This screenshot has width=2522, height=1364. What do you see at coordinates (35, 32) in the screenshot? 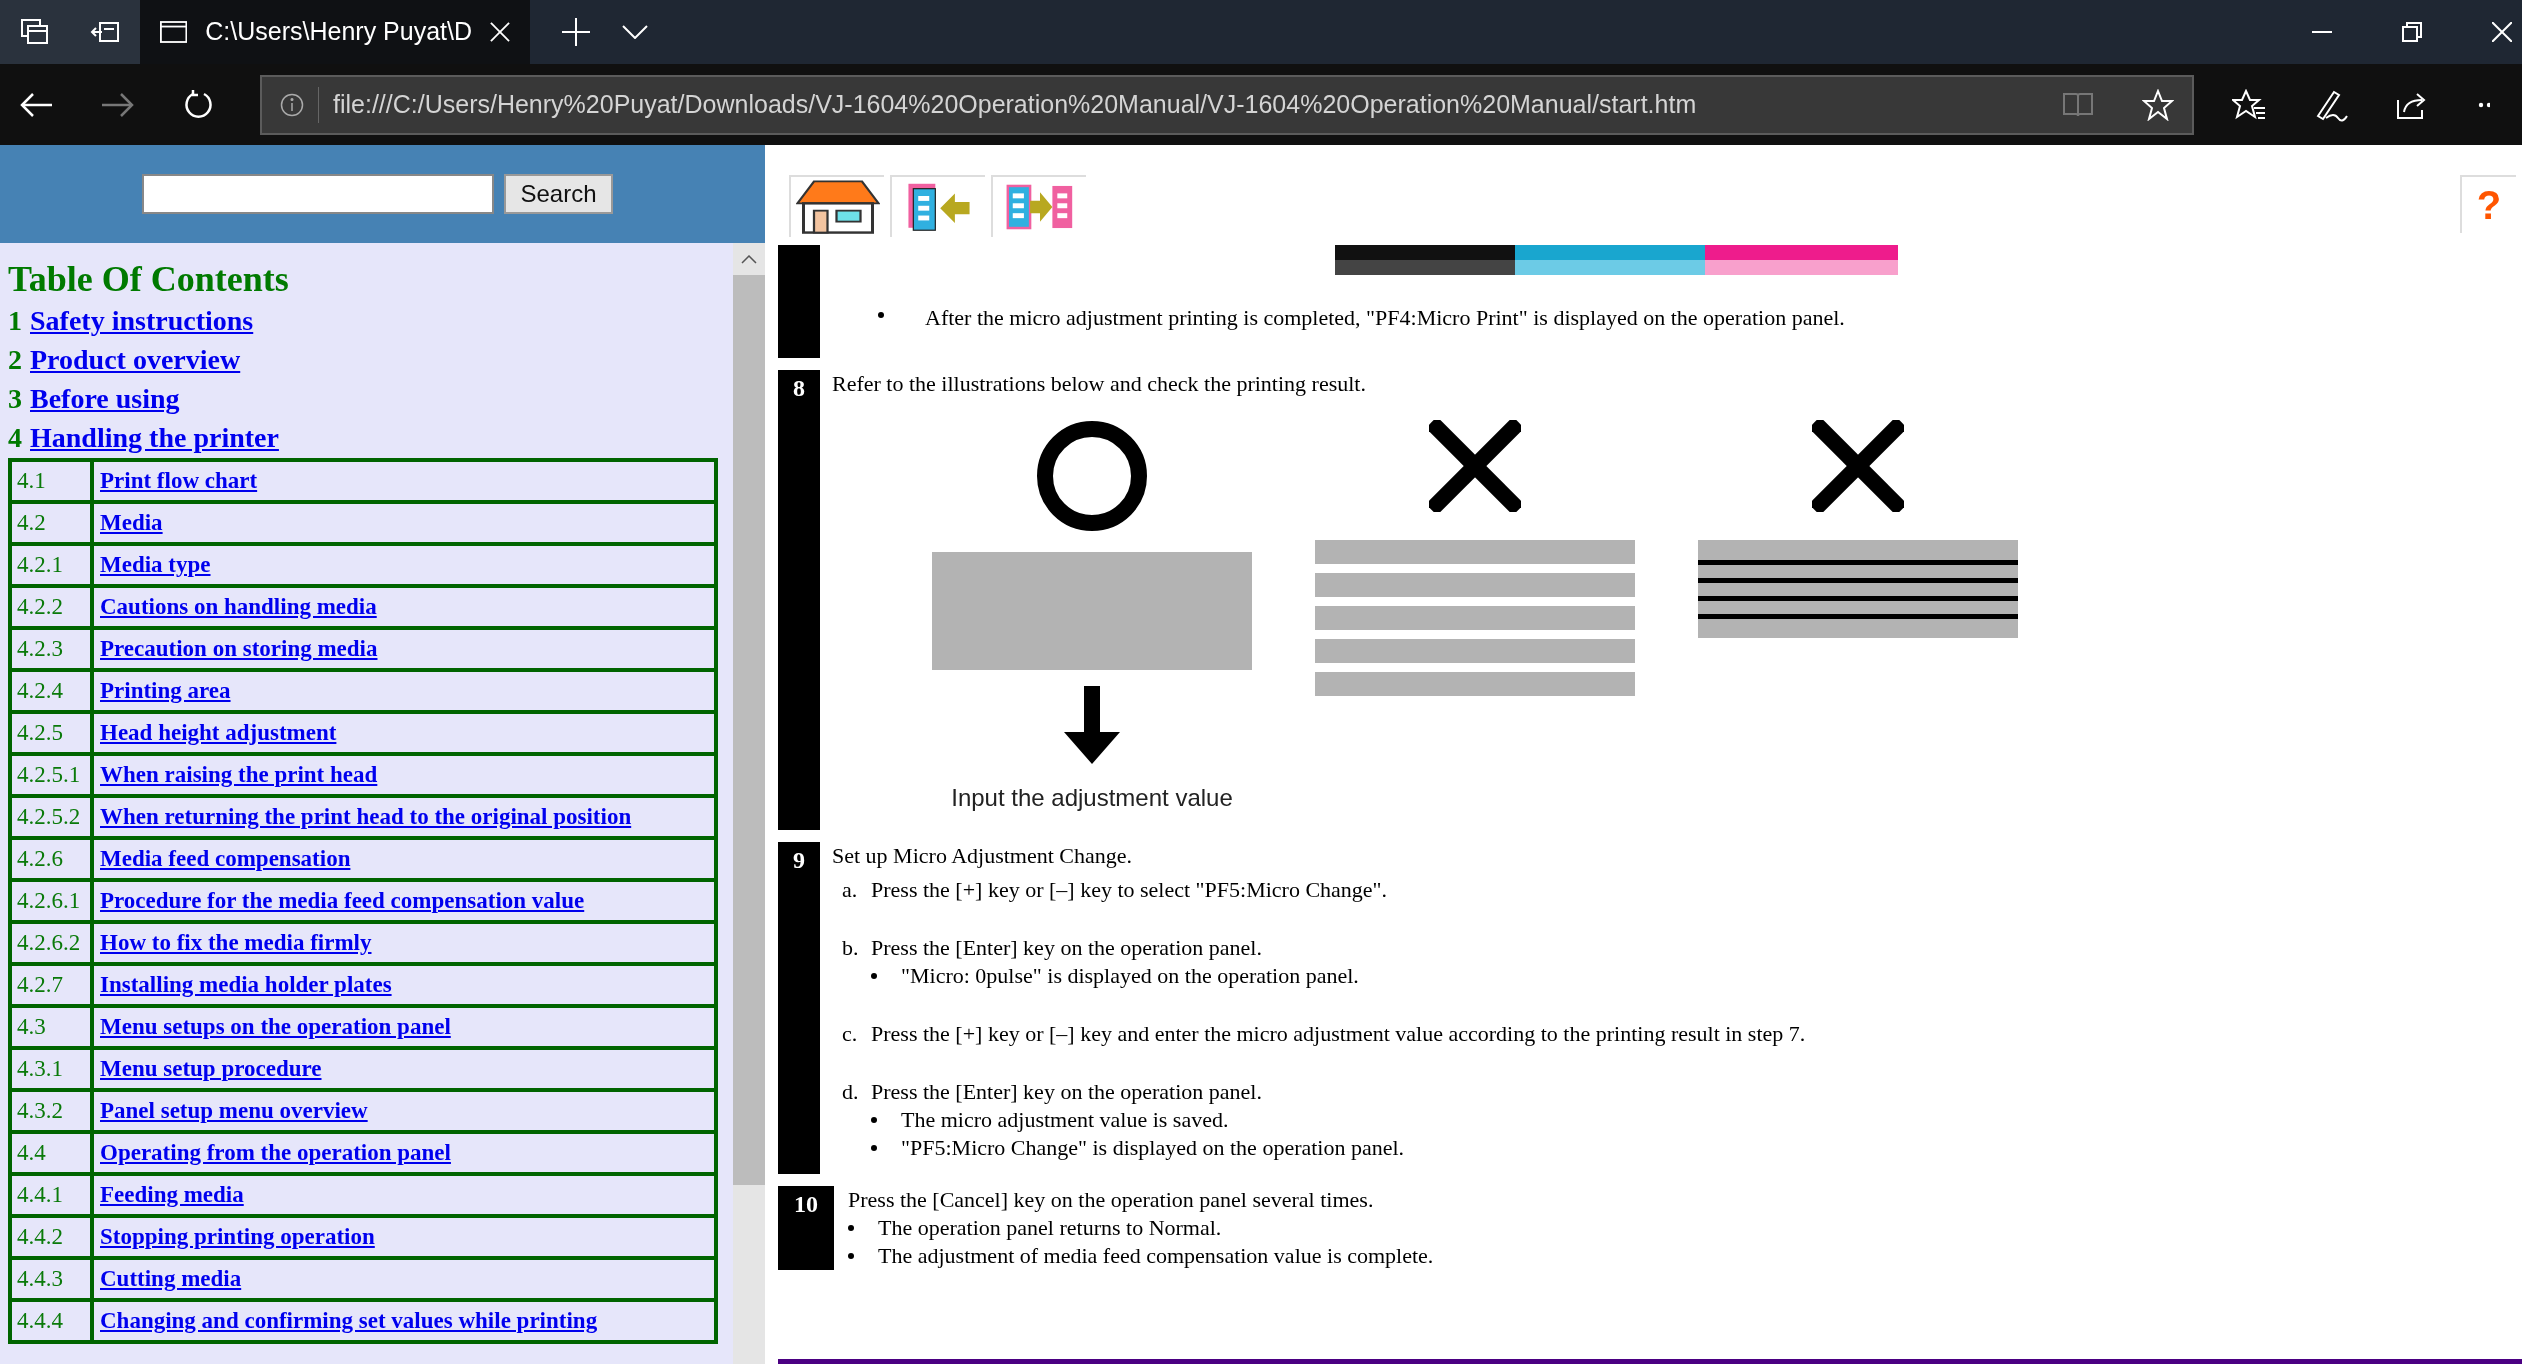
I see `tab-manager-icon` at bounding box center [35, 32].